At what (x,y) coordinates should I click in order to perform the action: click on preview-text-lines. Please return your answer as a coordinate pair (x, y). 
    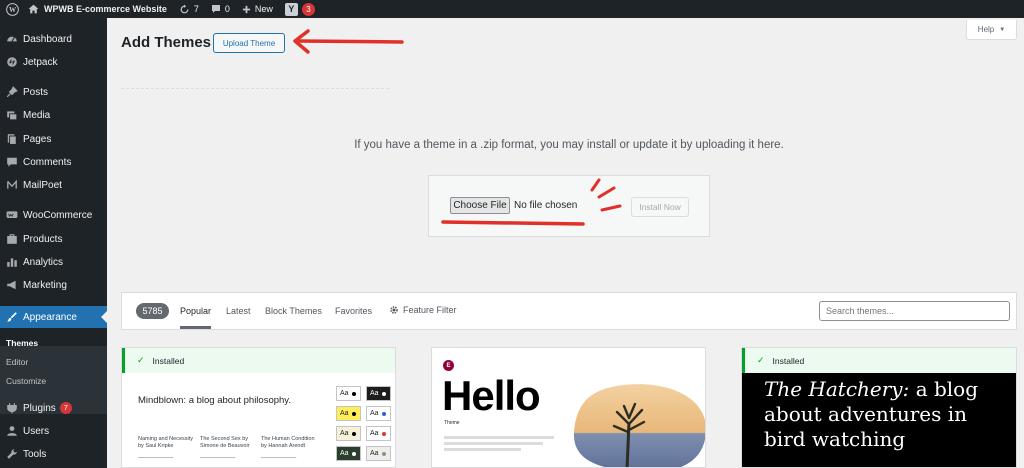
    Looking at the image, I should click on (499, 445).